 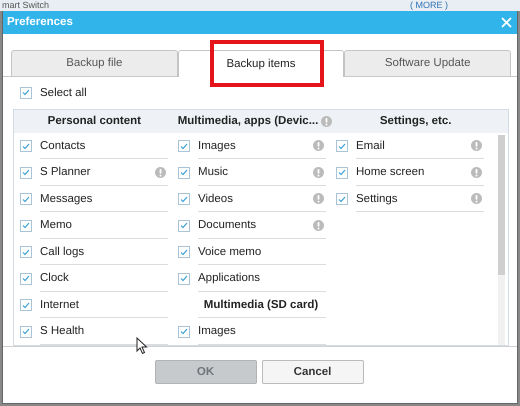 I want to click on item-label: Clock, so click(x=54, y=278).